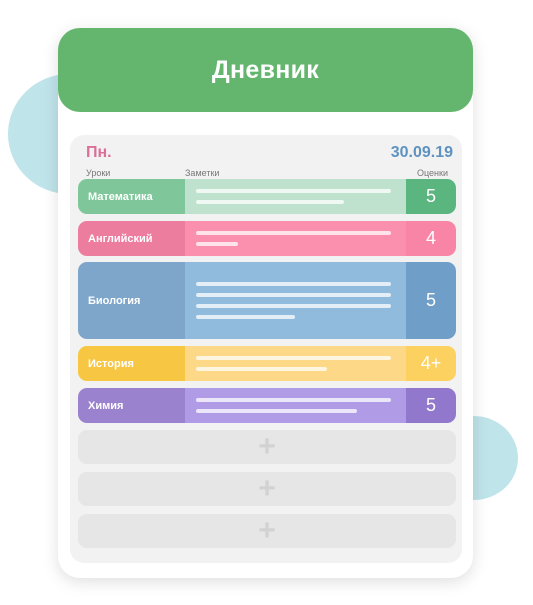  I want to click on lesson-row-english: Английский 4, so click(267, 238).